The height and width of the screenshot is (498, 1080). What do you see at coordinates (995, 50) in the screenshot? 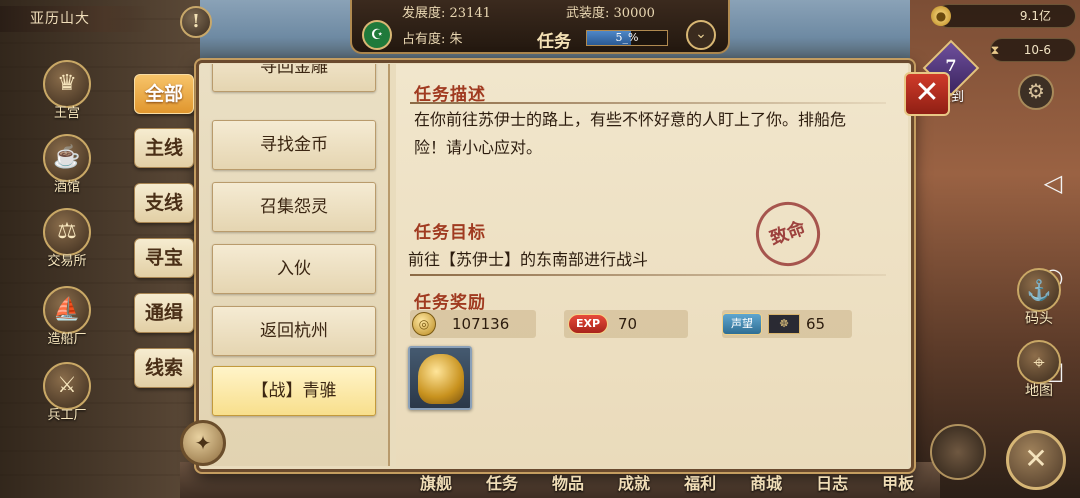
I see `hourglass-icon: ⧗` at bounding box center [995, 50].